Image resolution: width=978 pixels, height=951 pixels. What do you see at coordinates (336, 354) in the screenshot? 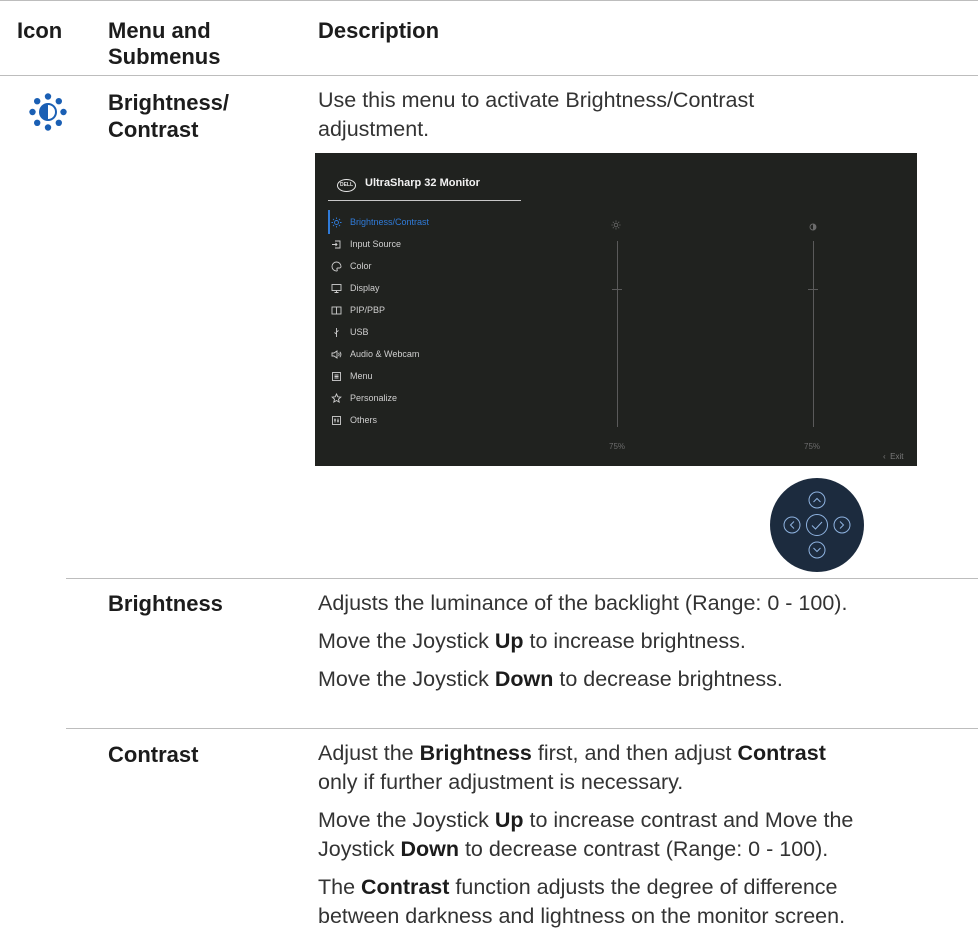
I see `speaker-icon` at bounding box center [336, 354].